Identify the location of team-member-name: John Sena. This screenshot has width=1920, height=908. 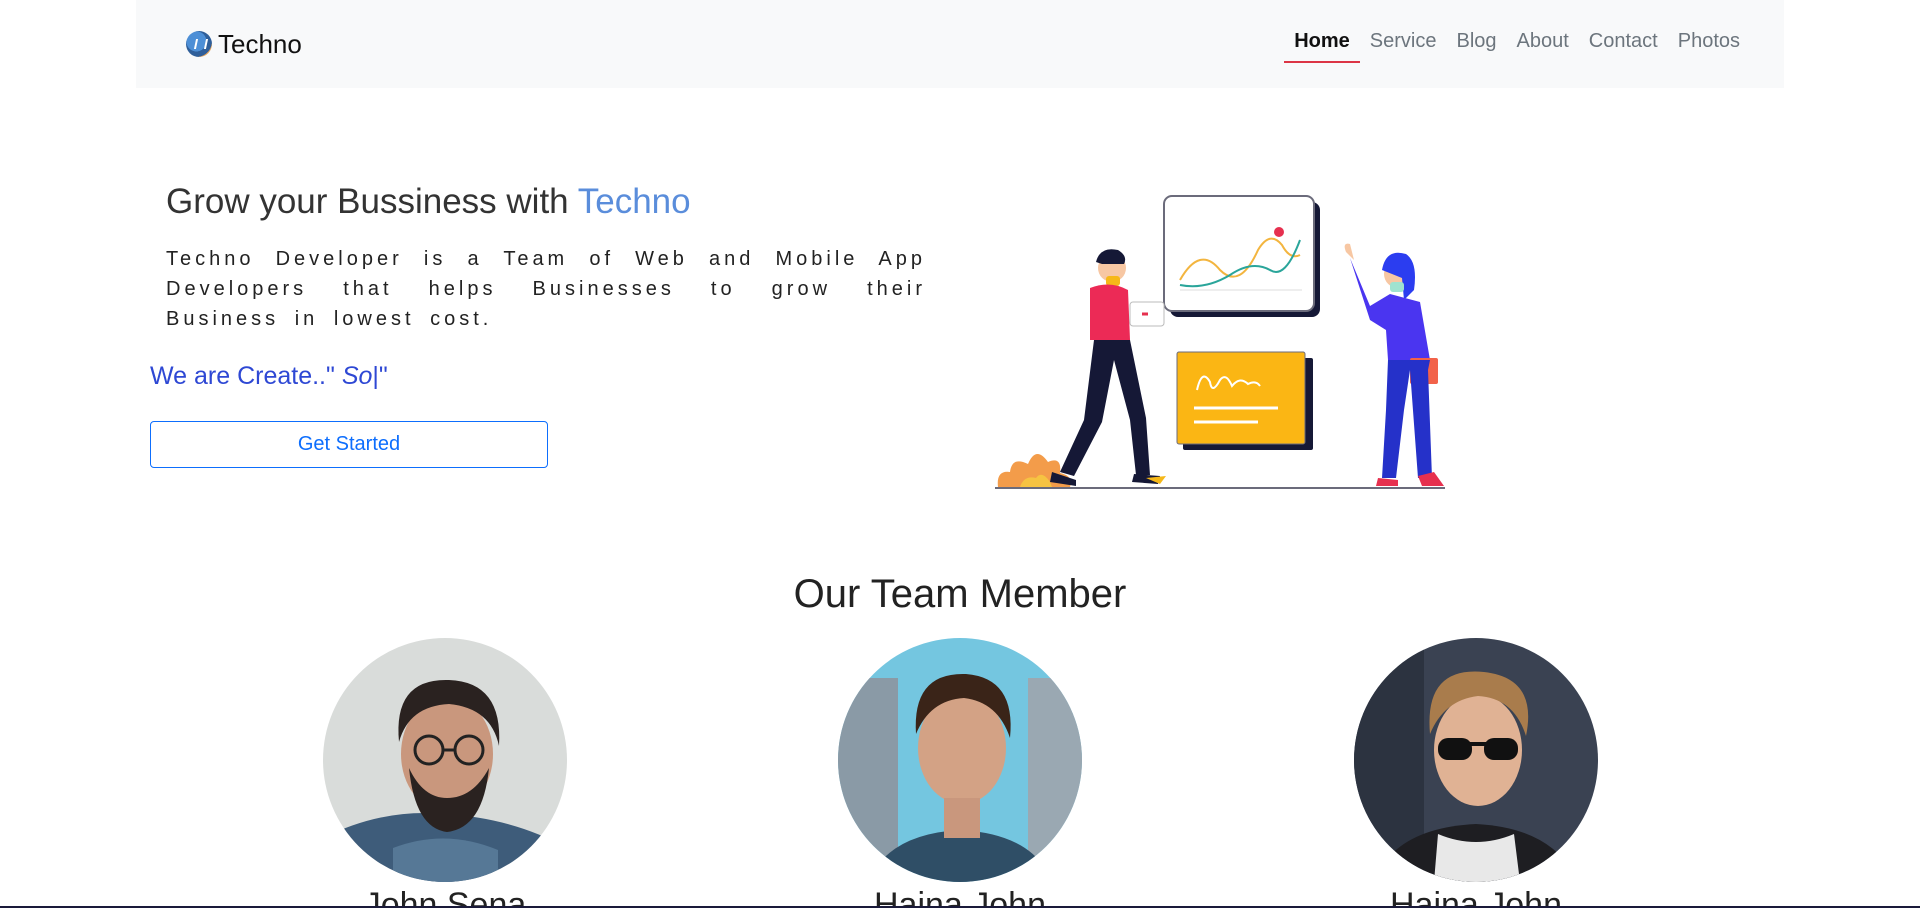
(445, 897).